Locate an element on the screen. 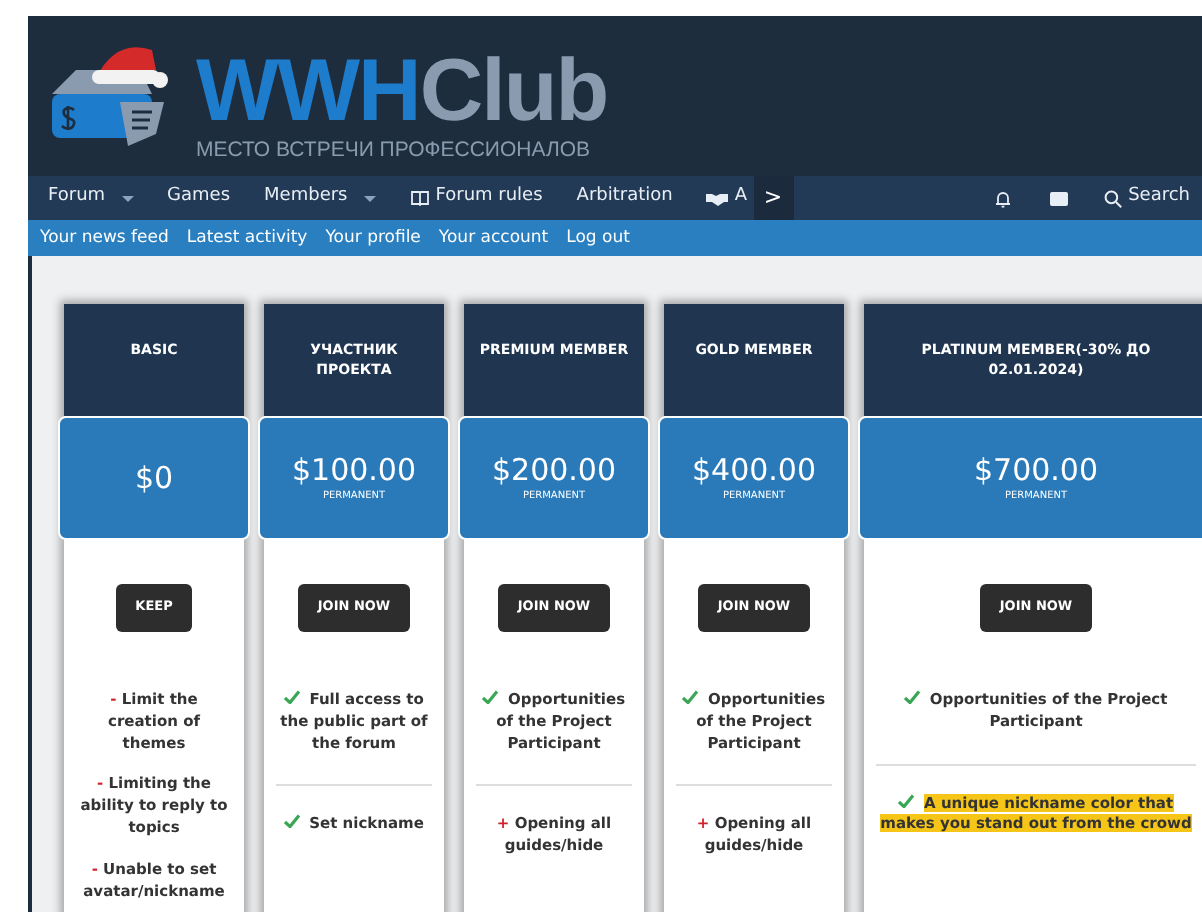  plan-price: $100.00 is located at coordinates (354, 470).